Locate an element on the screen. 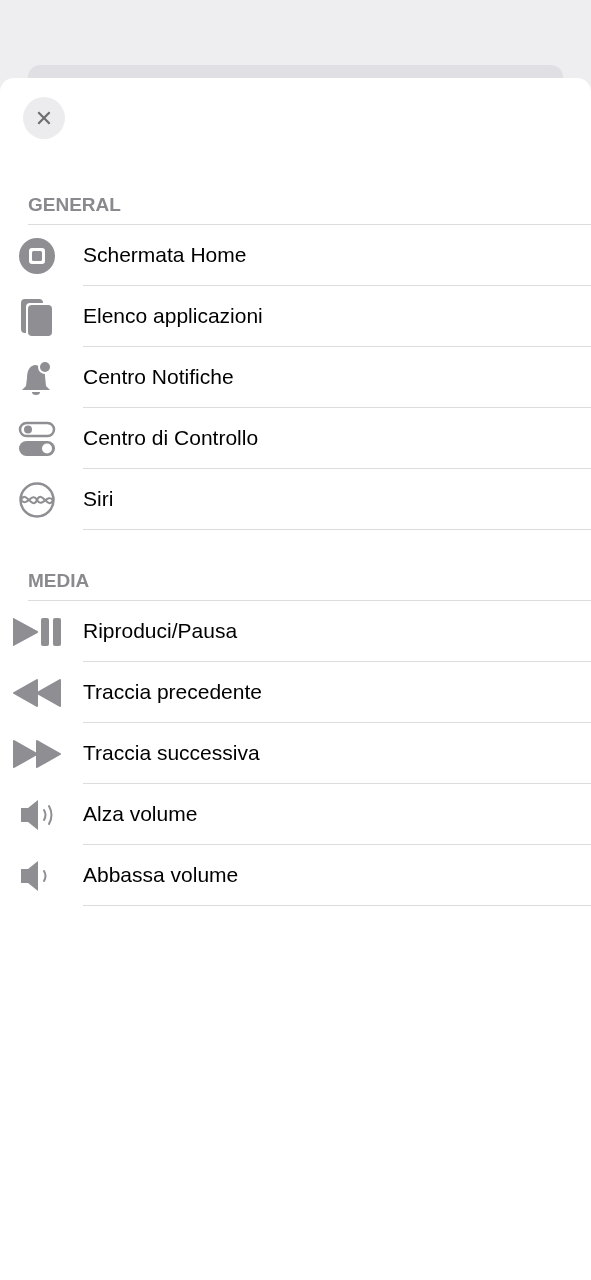  menu-item: Abbassa volume is located at coordinates (161, 875).